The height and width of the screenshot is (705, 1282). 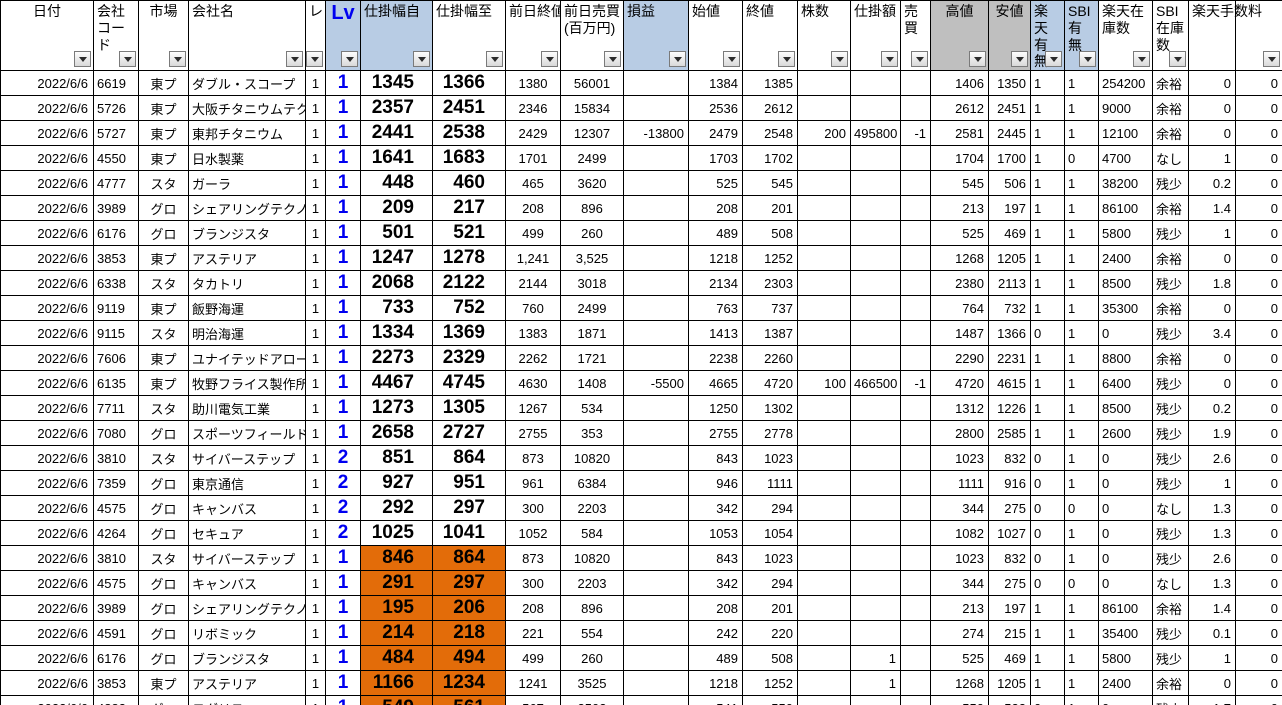 I want to click on cell-entry_width_to: 217, so click(x=469, y=208).